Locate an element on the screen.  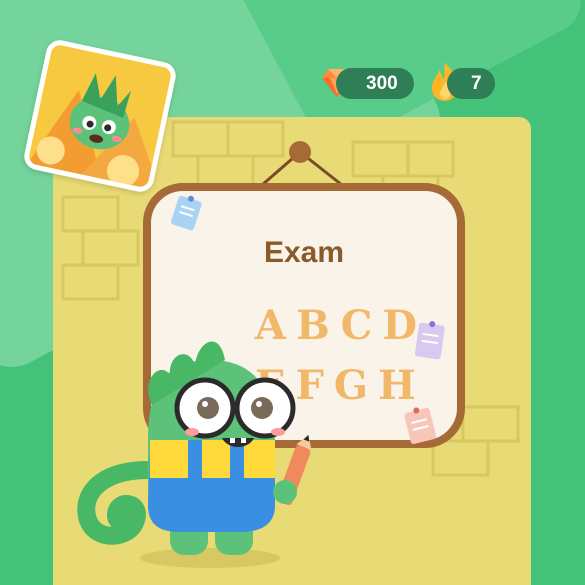
dino-avatar-icon is located at coordinates (89, 131).